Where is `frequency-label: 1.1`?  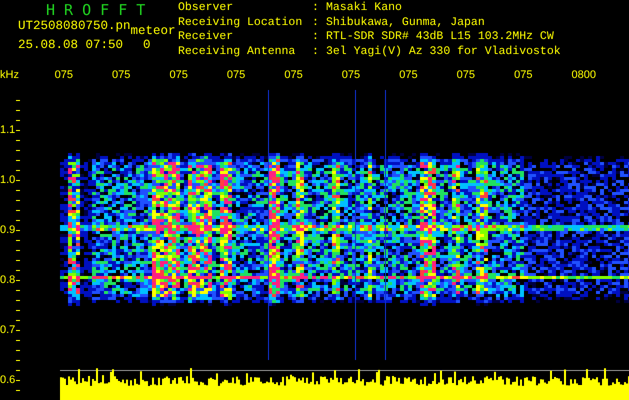 frequency-label: 1.1 is located at coordinates (8, 130).